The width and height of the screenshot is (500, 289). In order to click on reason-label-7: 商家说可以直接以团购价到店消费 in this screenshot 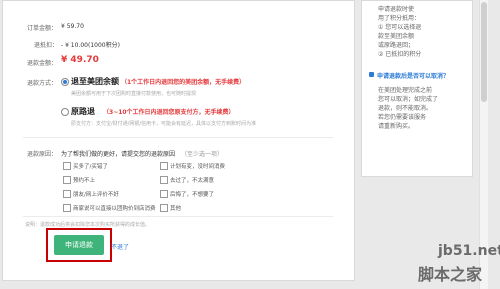, I will do `click(114, 208)`.